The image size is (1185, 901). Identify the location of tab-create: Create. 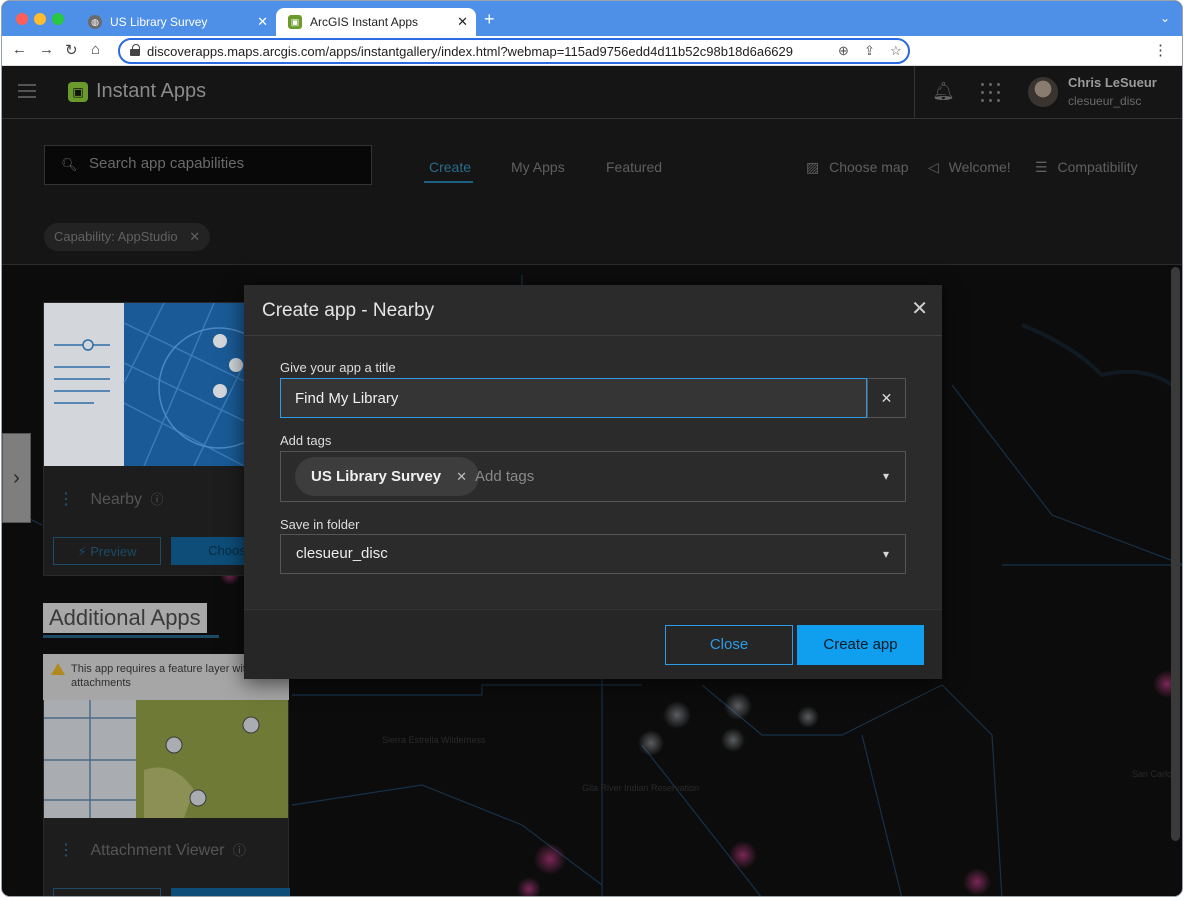
(450, 167).